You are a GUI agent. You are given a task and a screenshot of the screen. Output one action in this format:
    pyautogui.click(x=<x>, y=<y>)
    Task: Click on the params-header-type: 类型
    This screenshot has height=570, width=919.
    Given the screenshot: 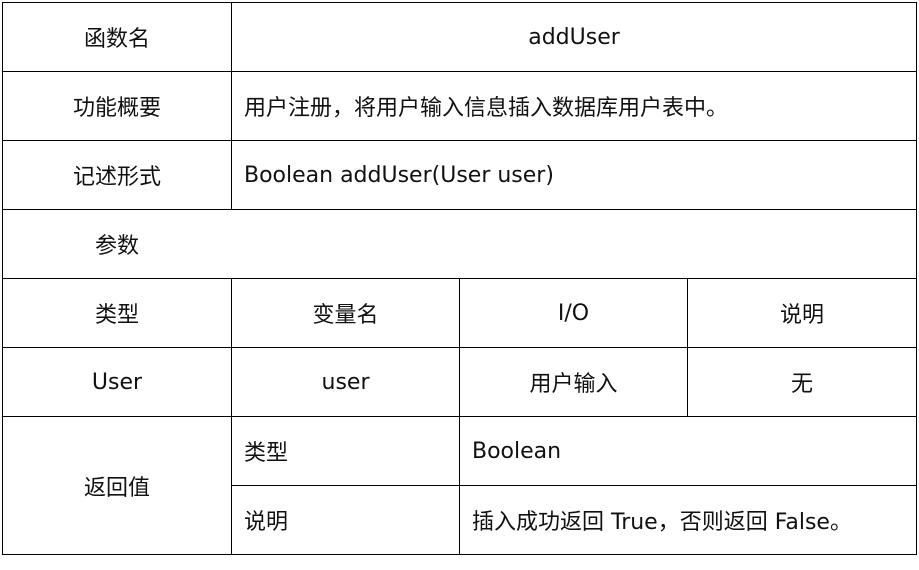 What is the action you would take?
    pyautogui.click(x=117, y=313)
    